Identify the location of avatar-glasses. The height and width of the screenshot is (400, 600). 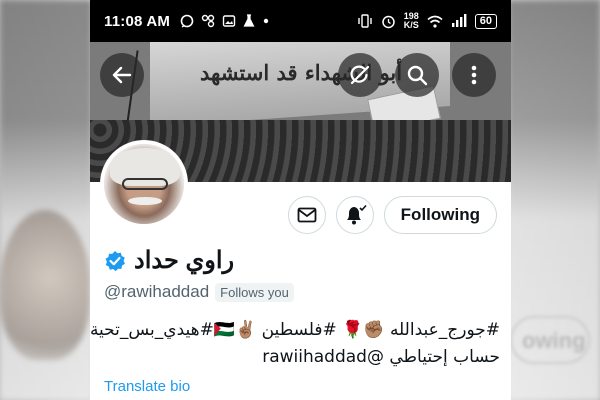
(145, 184).